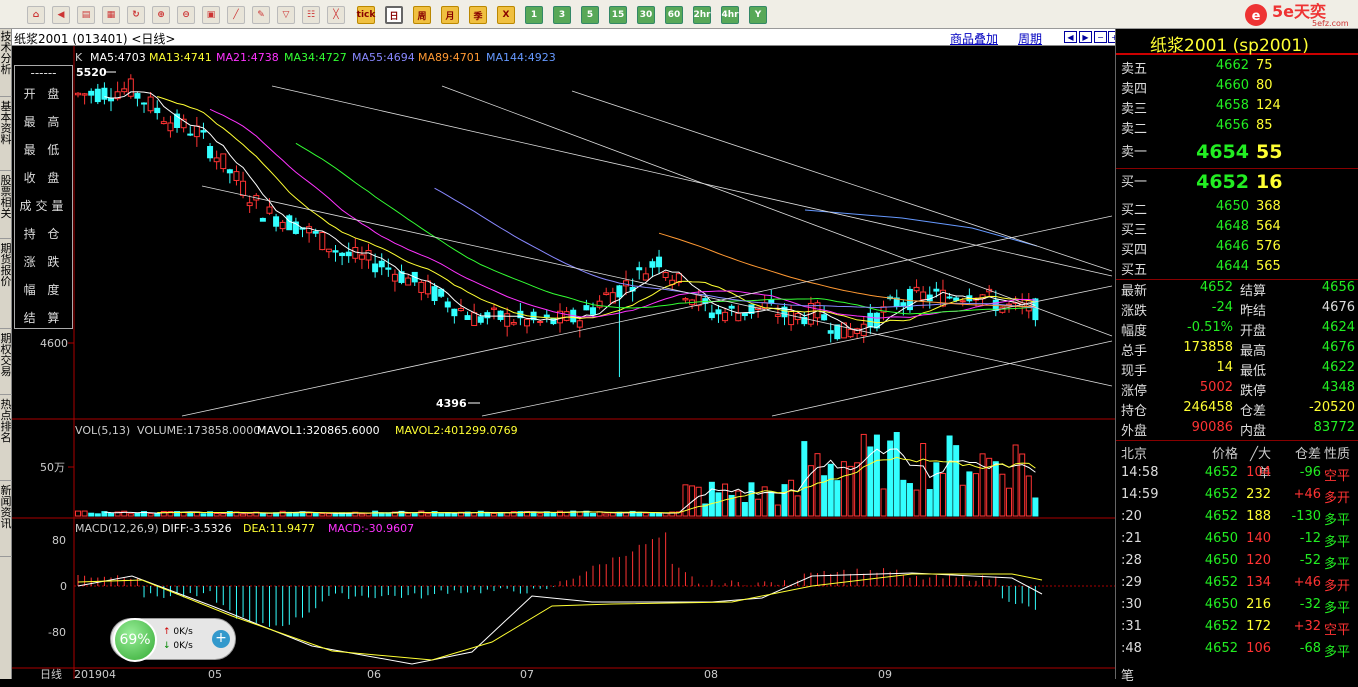  I want to click on ask-row: 卖二 4656 85, so click(1237, 128).